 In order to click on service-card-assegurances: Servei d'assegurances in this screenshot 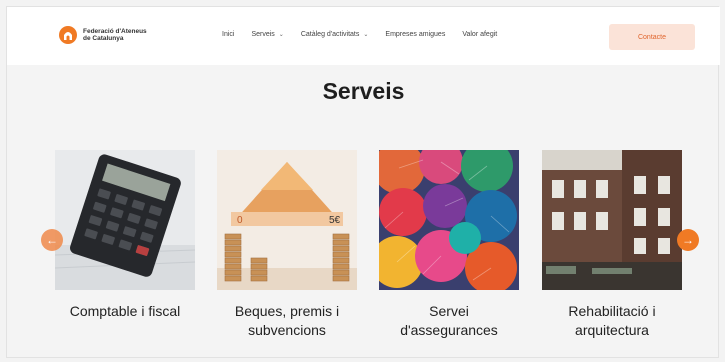, I will do `click(449, 245)`.